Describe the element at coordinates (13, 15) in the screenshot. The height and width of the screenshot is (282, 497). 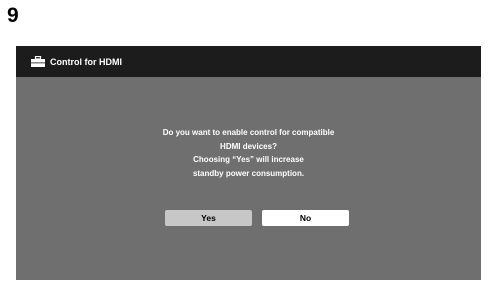
I see `step-number: 9` at that location.